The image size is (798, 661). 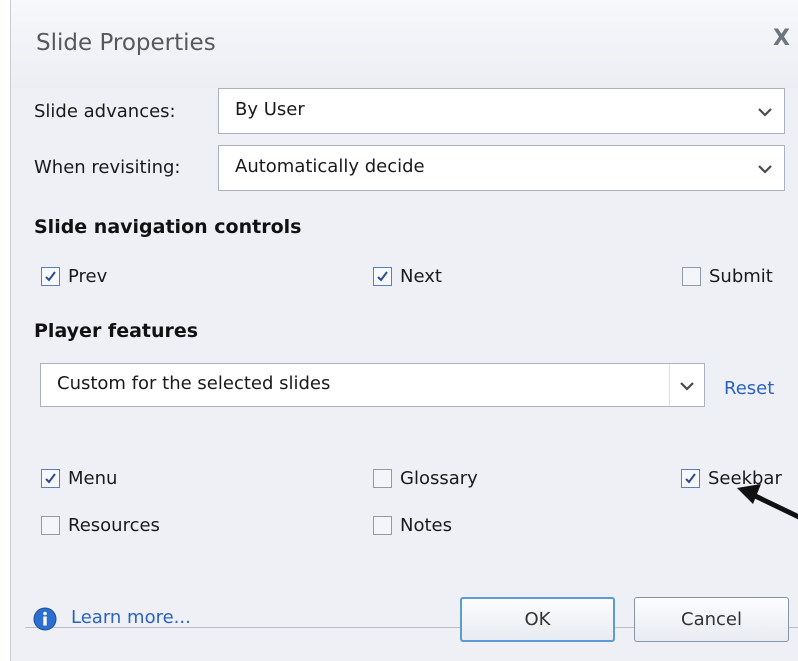 What do you see at coordinates (741, 276) in the screenshot?
I see `submit-label: Submit` at bounding box center [741, 276].